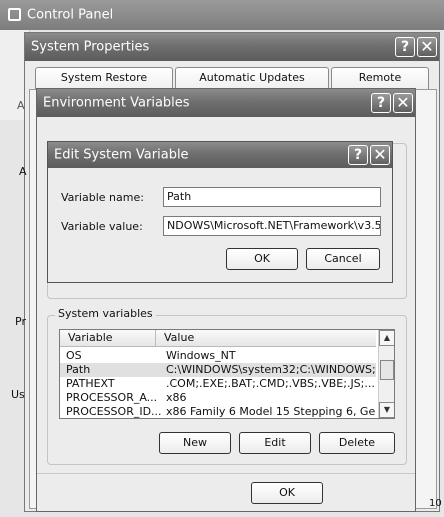 Image resolution: width=444 pixels, height=517 pixels. I want to click on tab-remote: Remote, so click(380, 78).